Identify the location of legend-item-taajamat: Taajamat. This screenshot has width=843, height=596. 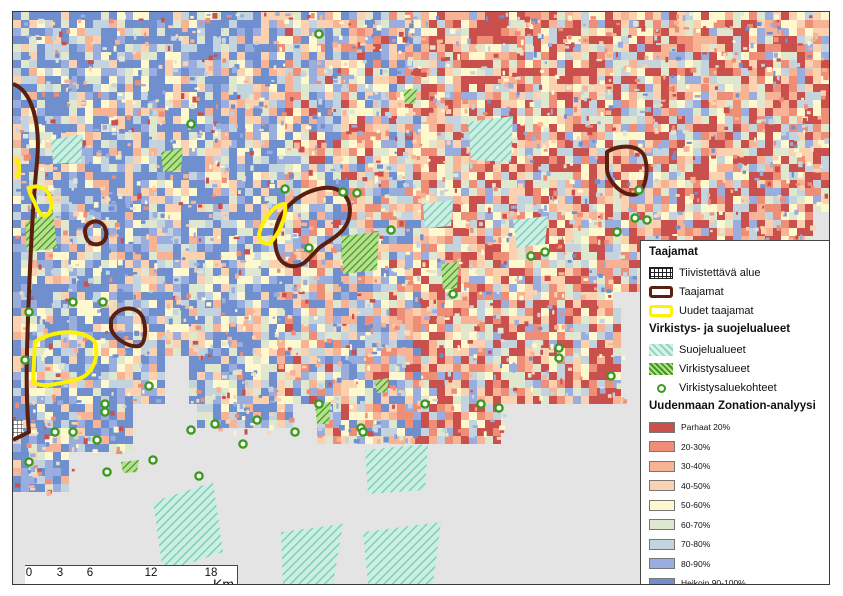
(686, 292).